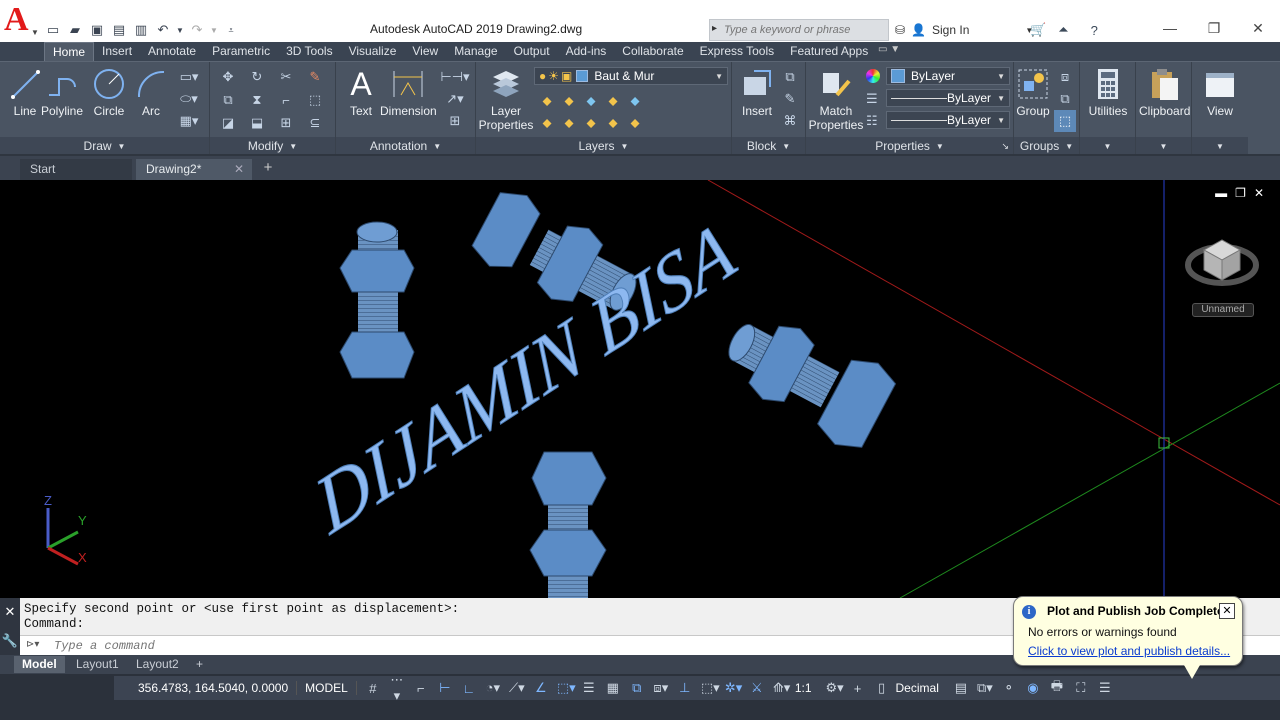 The image size is (1280, 720). I want to click on layer-current-icon: ⬥, so click(635, 123).